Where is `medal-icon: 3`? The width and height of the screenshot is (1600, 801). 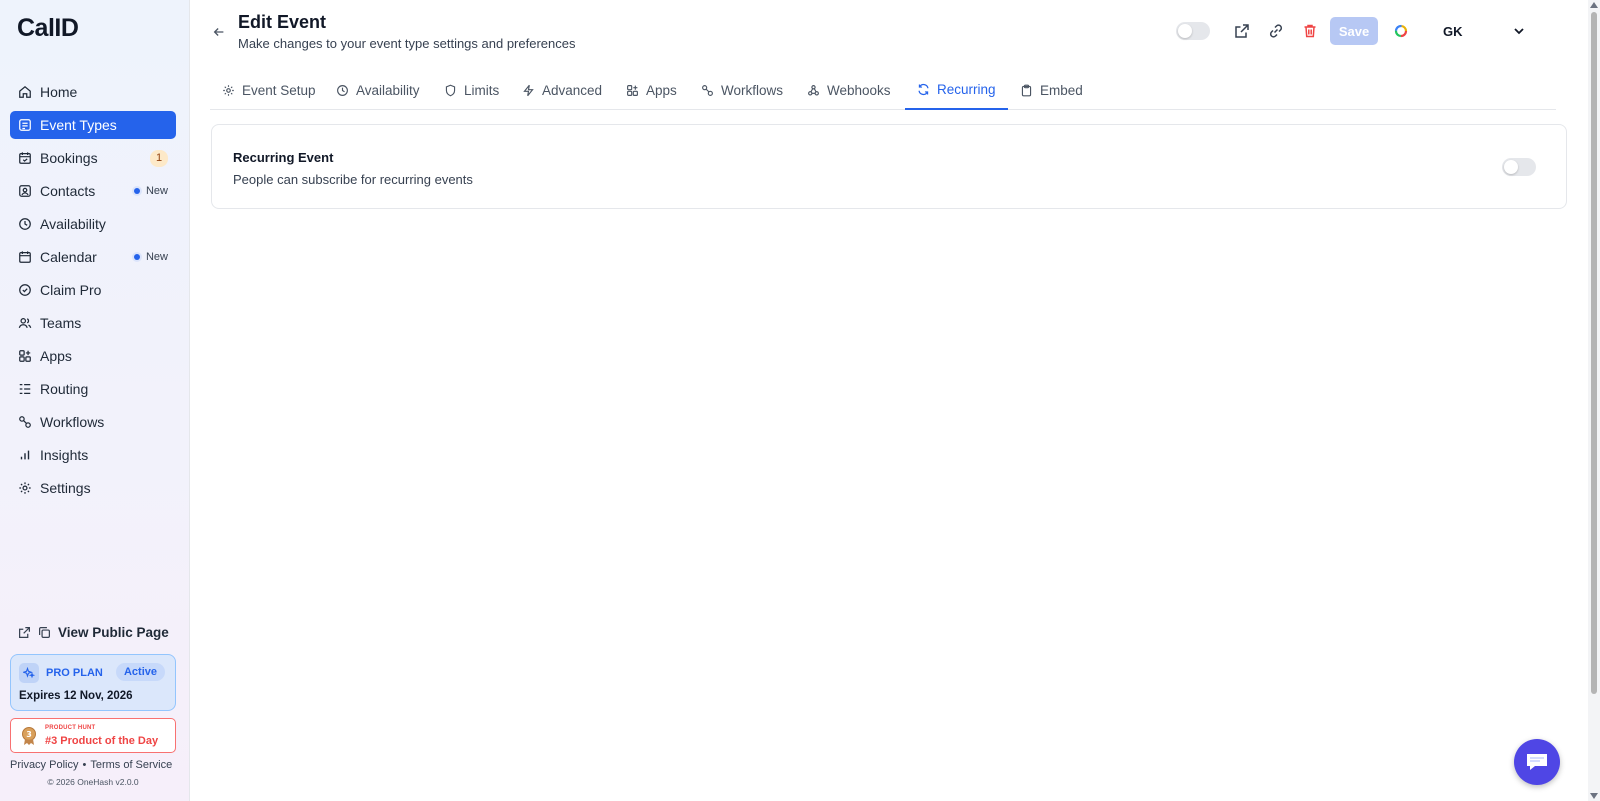
medal-icon: 3 is located at coordinates (29, 736).